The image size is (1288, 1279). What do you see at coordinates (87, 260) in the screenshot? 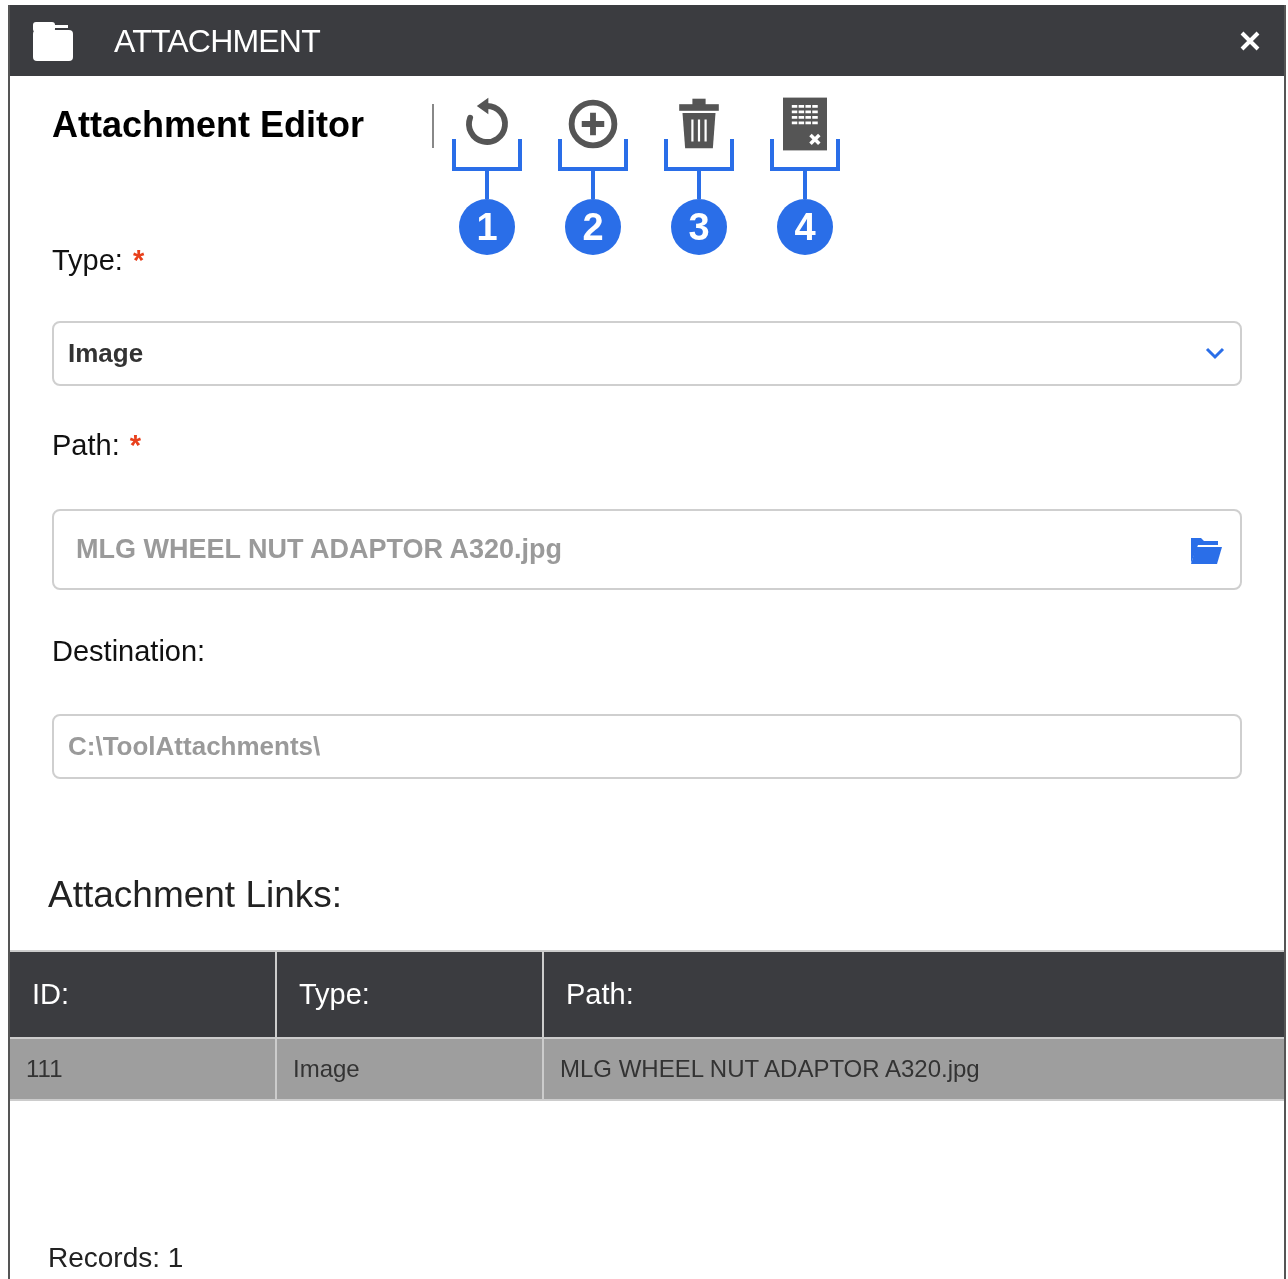
I see `field-label: Type:` at bounding box center [87, 260].